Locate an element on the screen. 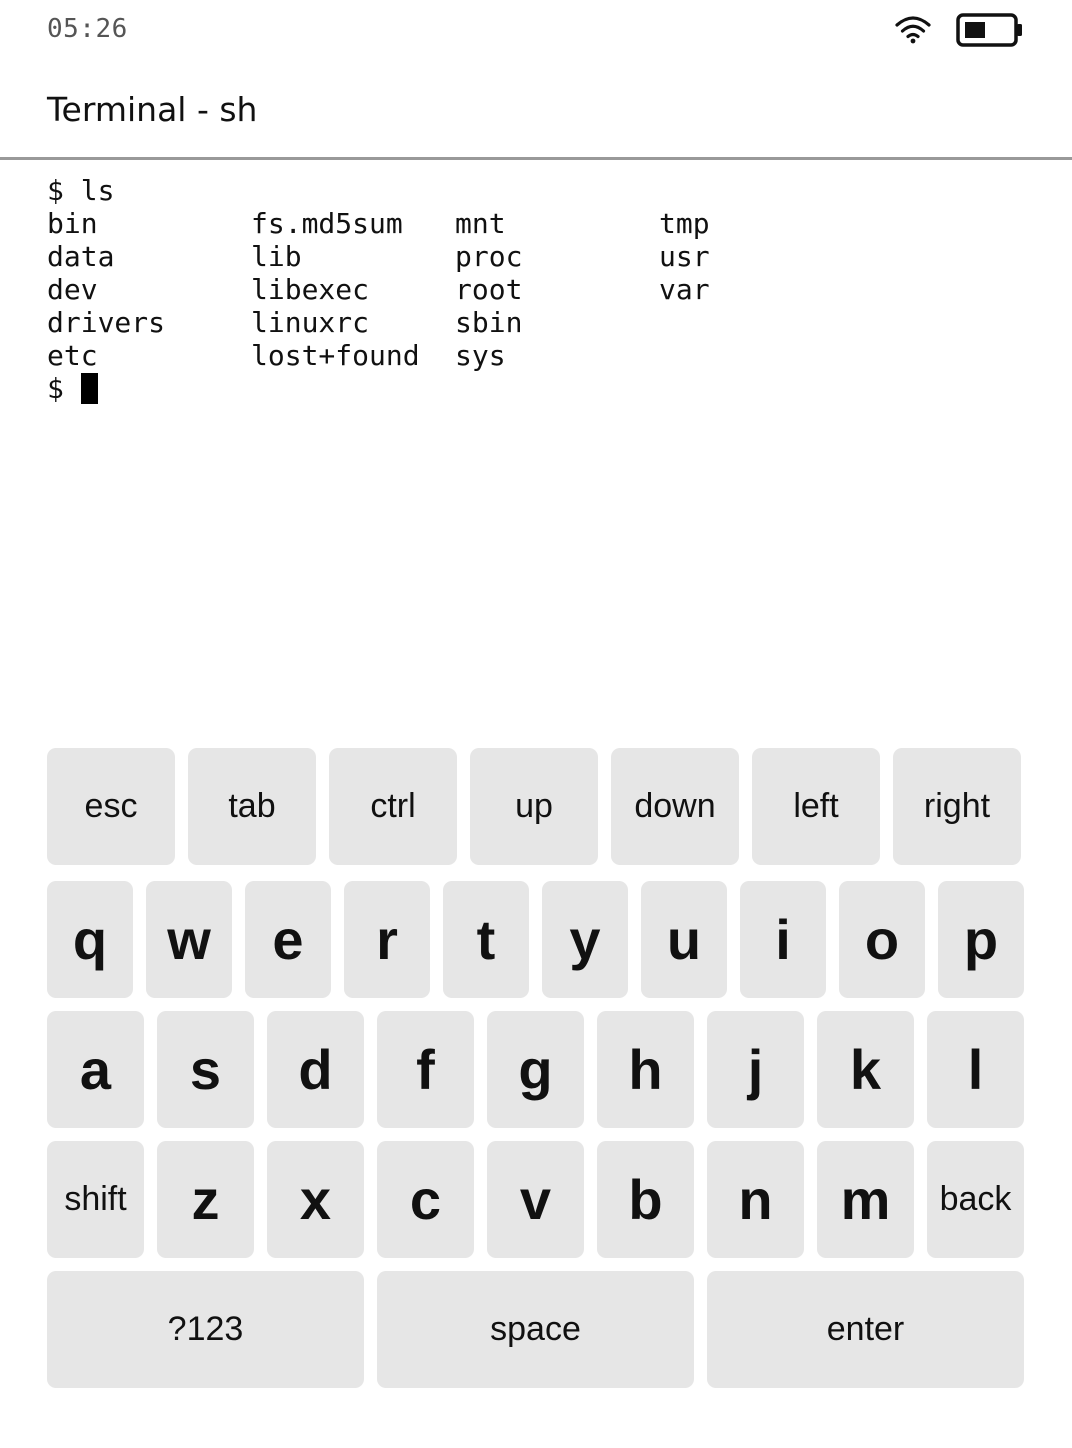 The image size is (1072, 1448). terminal-command-line: $ ls is located at coordinates (81, 190).